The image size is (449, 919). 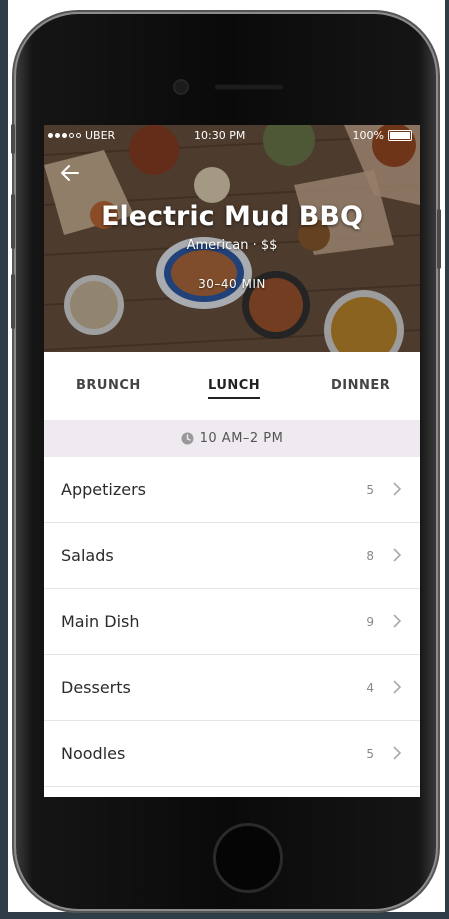 I want to click on status-bar: UBER 10:30 PM 100%, so click(x=232, y=137).